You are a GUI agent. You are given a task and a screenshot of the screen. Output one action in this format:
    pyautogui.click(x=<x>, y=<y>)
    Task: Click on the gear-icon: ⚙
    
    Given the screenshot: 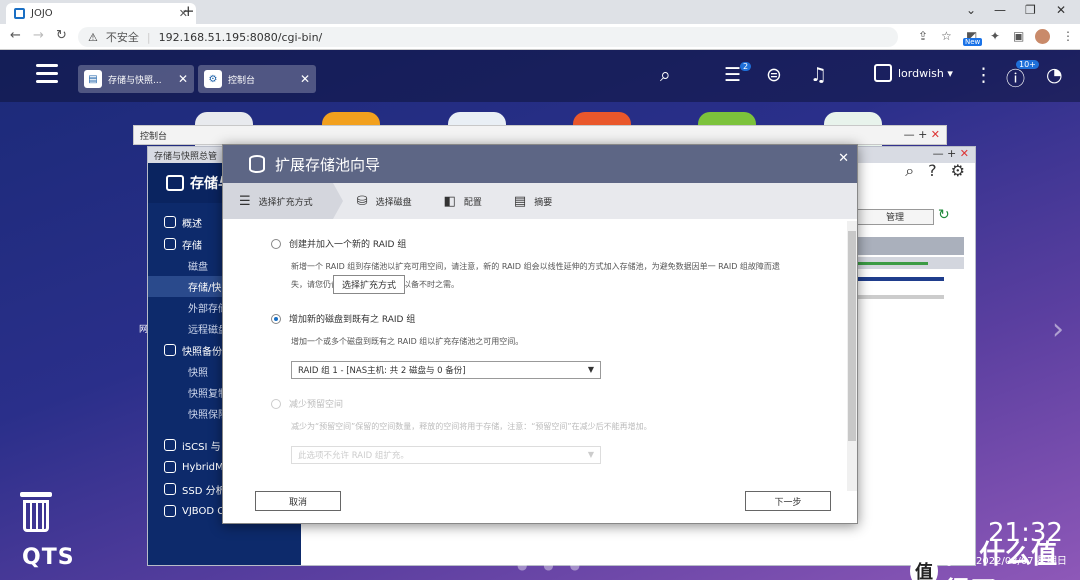 What is the action you would take?
    pyautogui.click(x=213, y=79)
    